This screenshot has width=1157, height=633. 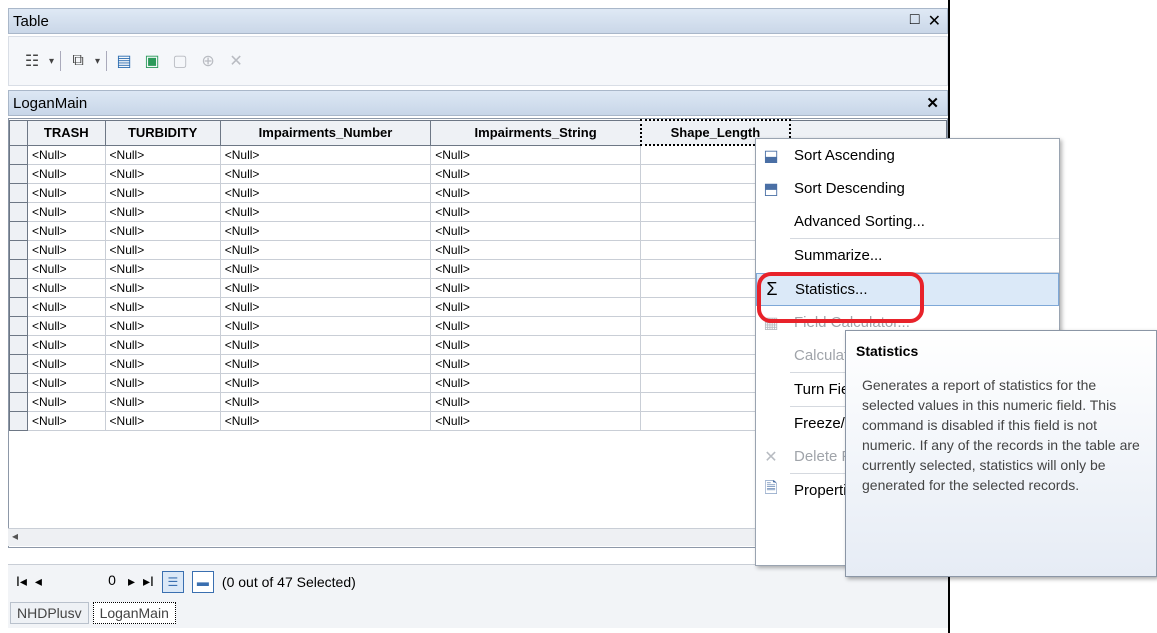 I want to click on clear-selection-icon: ▢, so click(x=180, y=61).